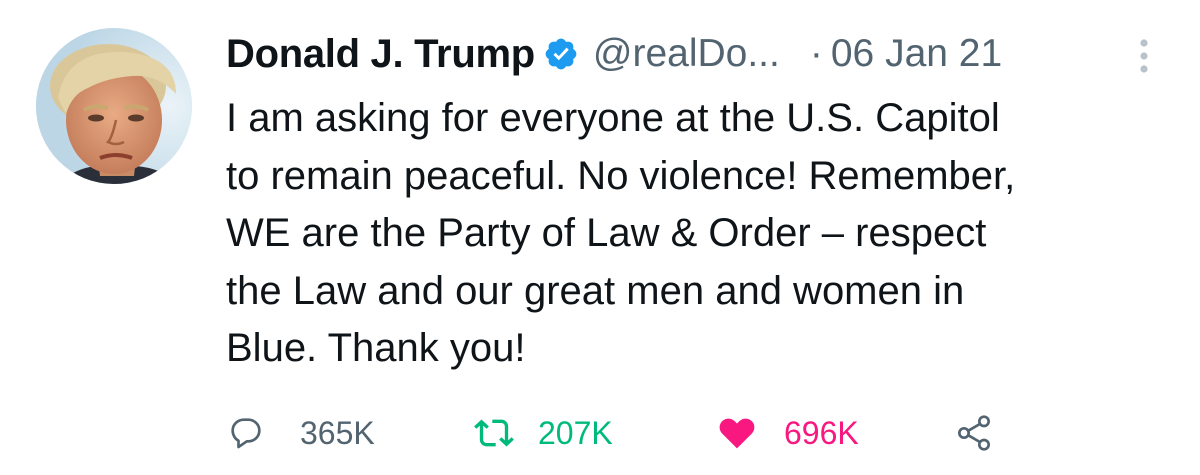 The image size is (1200, 475). What do you see at coordinates (736, 433) in the screenshot?
I see `heart-icon` at bounding box center [736, 433].